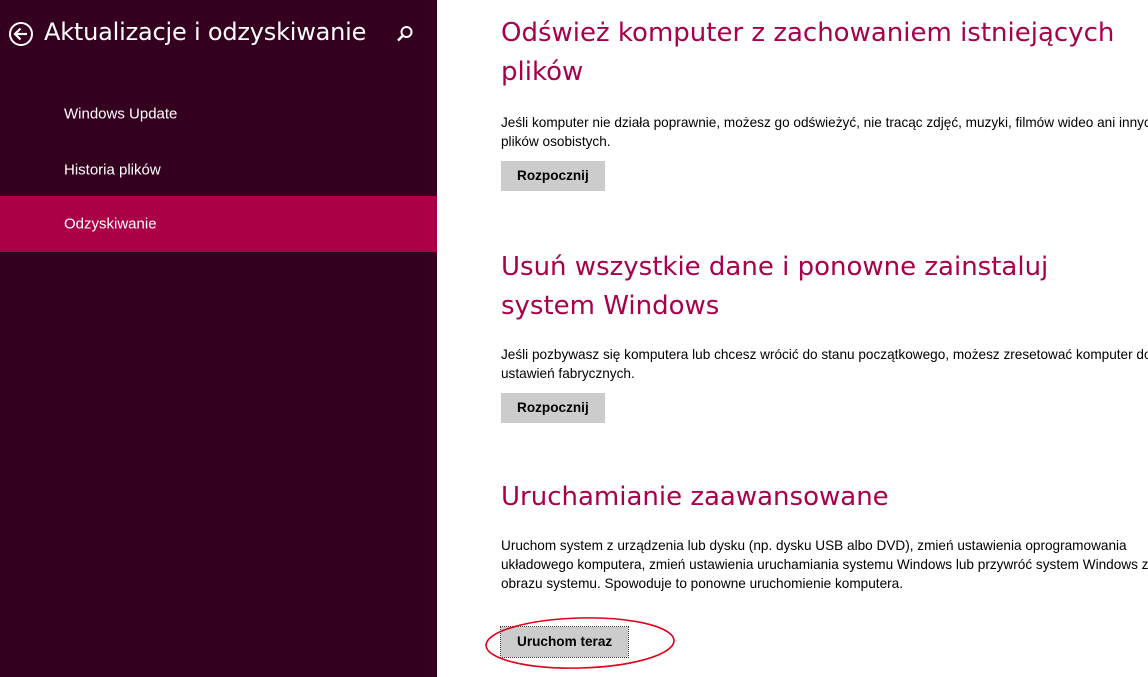 Image resolution: width=1148 pixels, height=677 pixels. Describe the element at coordinates (112, 170) in the screenshot. I see `sidebar-item-label: Historia plików` at that location.